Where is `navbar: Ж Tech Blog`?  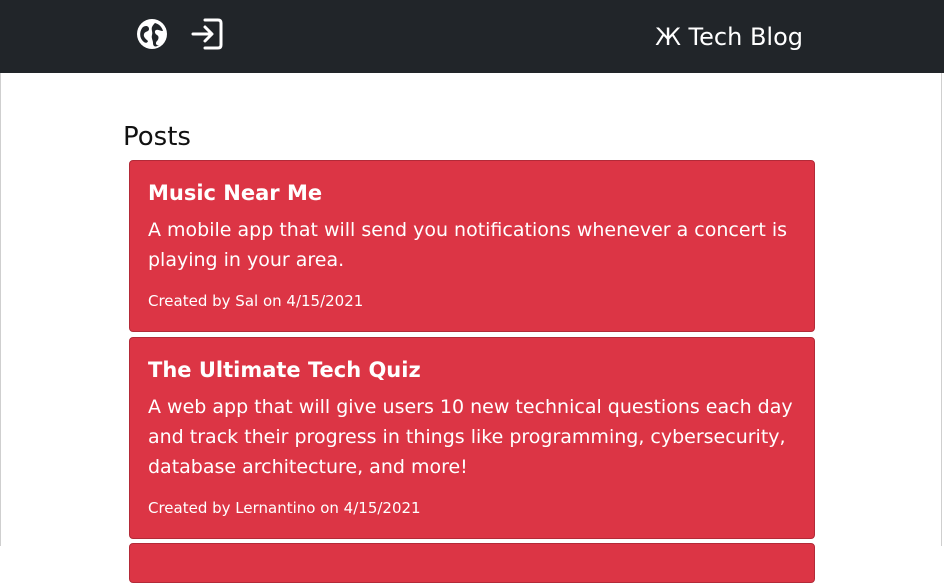 navbar: Ж Tech Blog is located at coordinates (472, 36).